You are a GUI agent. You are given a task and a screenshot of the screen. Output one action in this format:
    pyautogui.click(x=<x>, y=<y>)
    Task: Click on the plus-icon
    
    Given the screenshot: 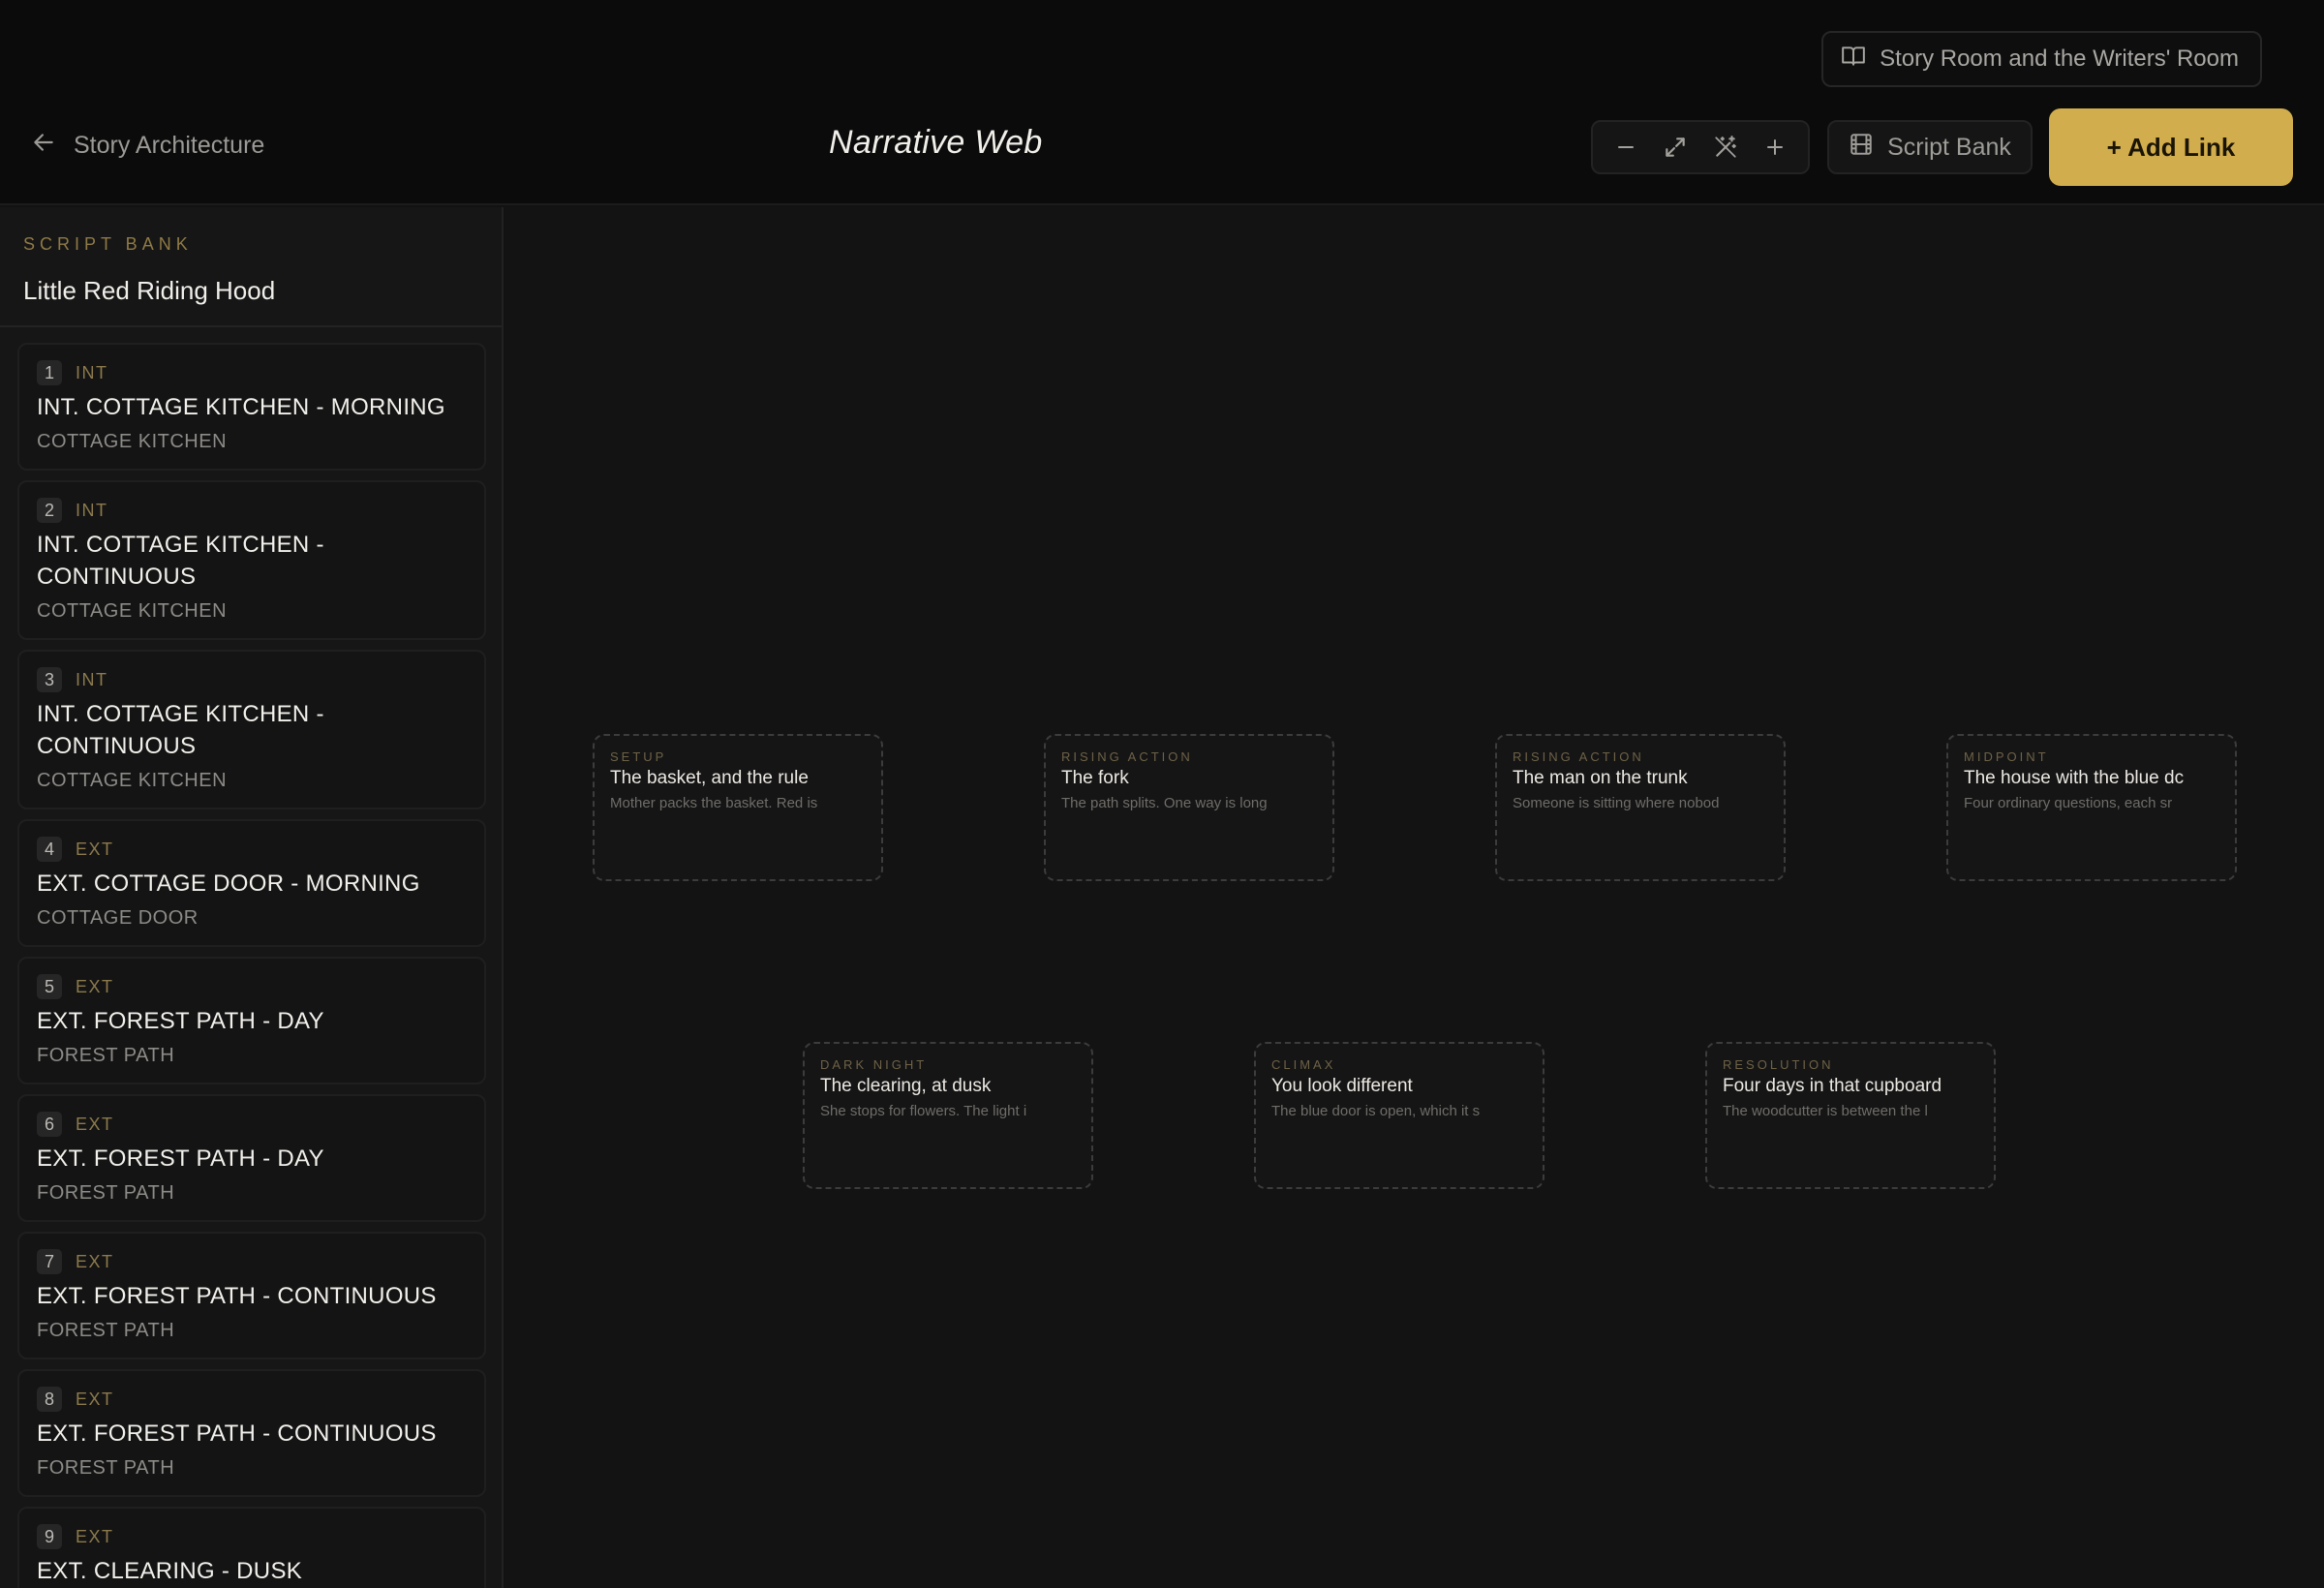 What is the action you would take?
    pyautogui.click(x=1776, y=147)
    